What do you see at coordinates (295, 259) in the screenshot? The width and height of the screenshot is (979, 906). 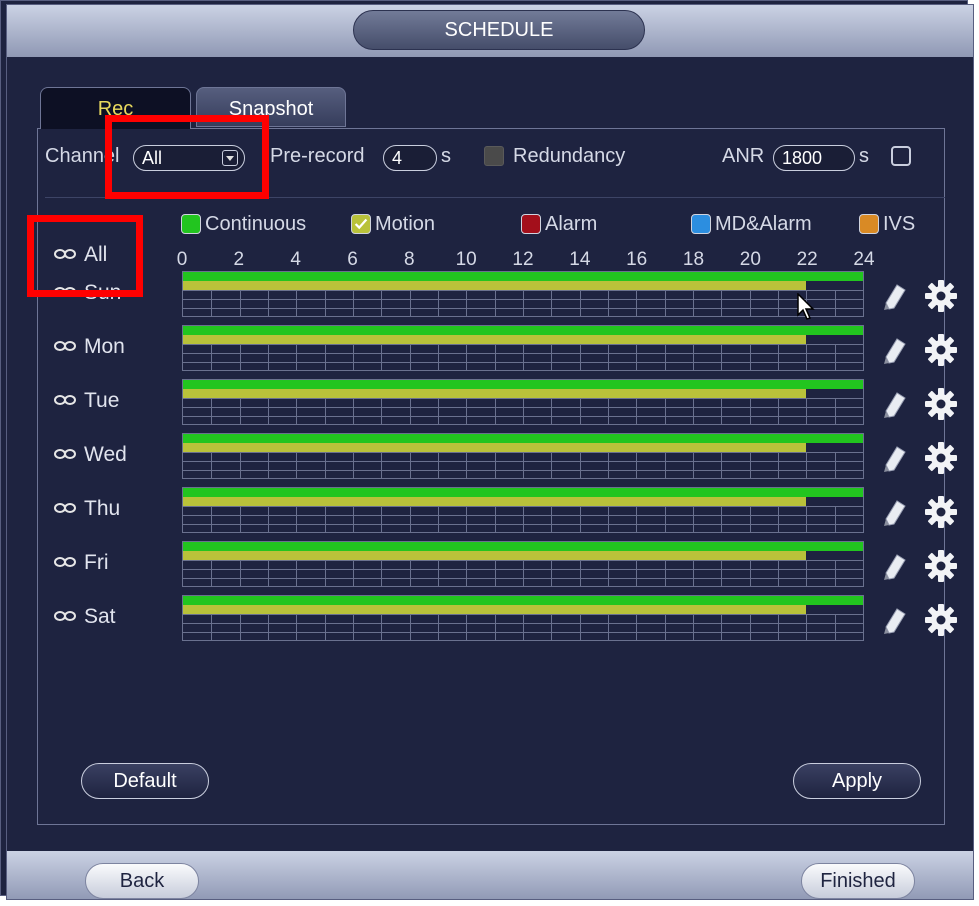 I see `hour-tick-label: 4` at bounding box center [295, 259].